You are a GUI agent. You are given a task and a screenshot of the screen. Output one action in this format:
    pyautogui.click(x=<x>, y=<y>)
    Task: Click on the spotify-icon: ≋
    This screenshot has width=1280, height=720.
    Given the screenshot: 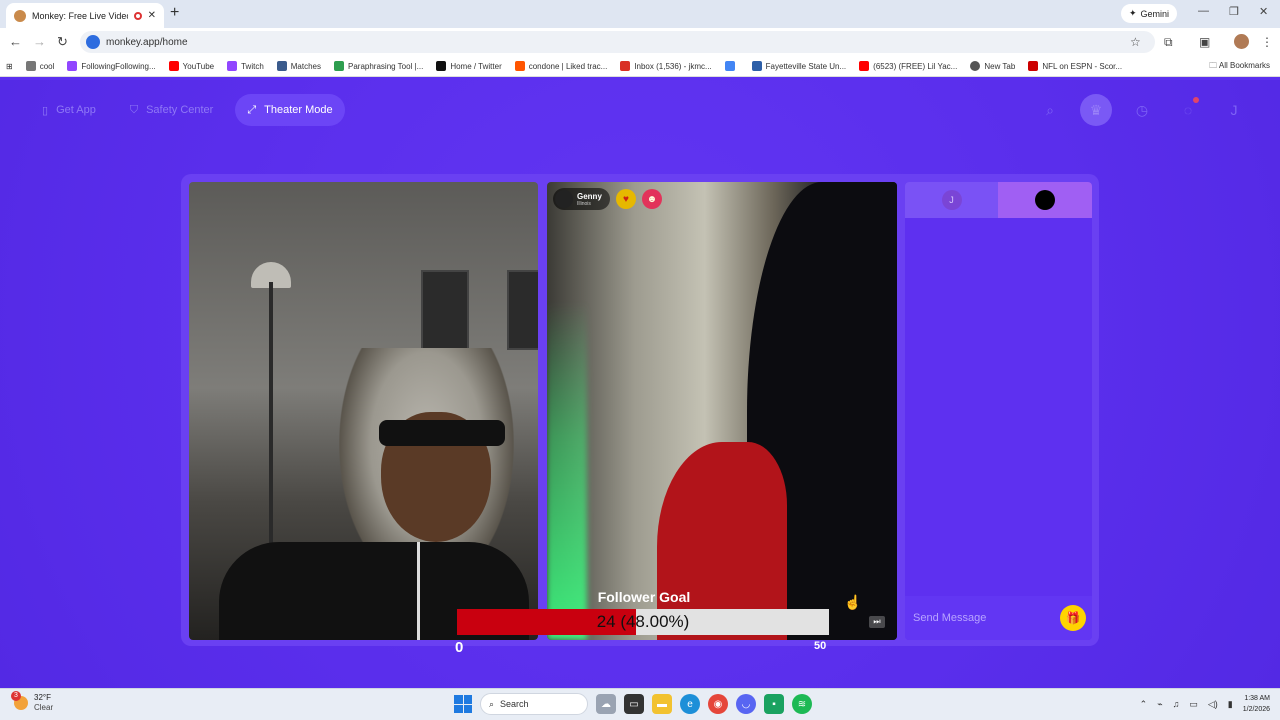 What is the action you would take?
    pyautogui.click(x=802, y=704)
    